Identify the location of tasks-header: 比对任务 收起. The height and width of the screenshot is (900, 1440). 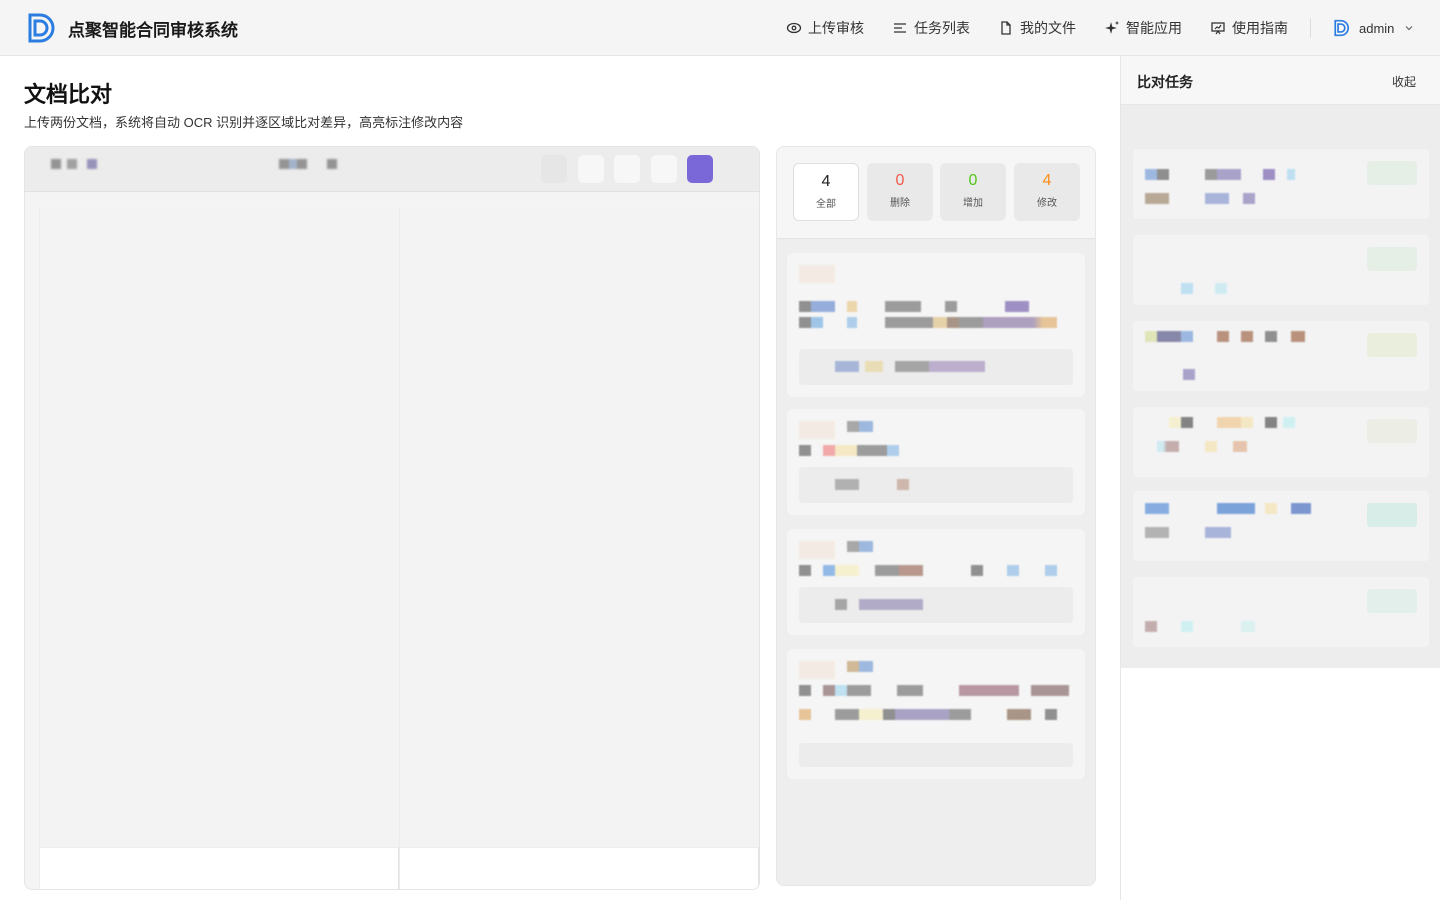
(1280, 80).